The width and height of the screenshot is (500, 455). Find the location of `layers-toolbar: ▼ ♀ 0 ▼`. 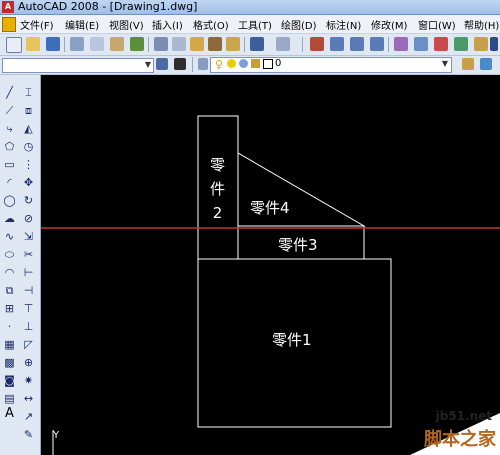

layers-toolbar: ▼ ♀ 0 ▼ is located at coordinates (250, 65).